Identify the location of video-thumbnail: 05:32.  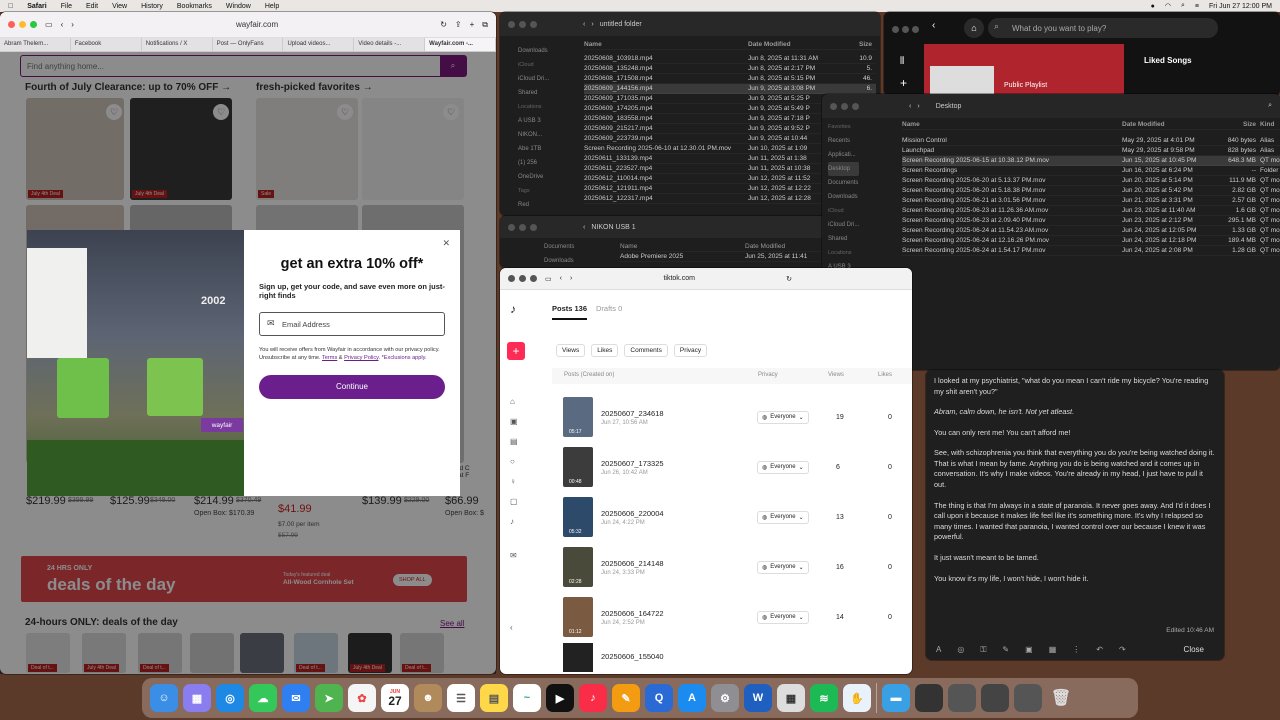
(578, 517).